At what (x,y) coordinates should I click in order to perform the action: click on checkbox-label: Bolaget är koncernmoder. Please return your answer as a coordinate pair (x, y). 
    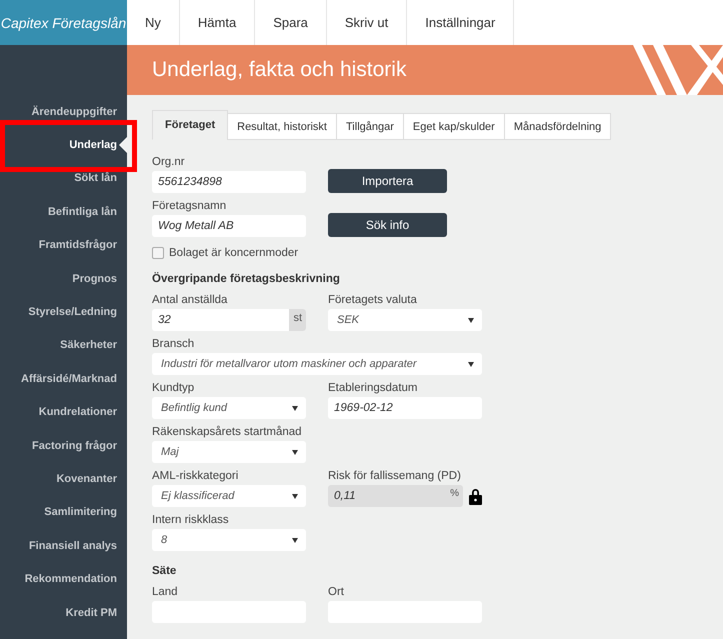
    Looking at the image, I should click on (233, 253).